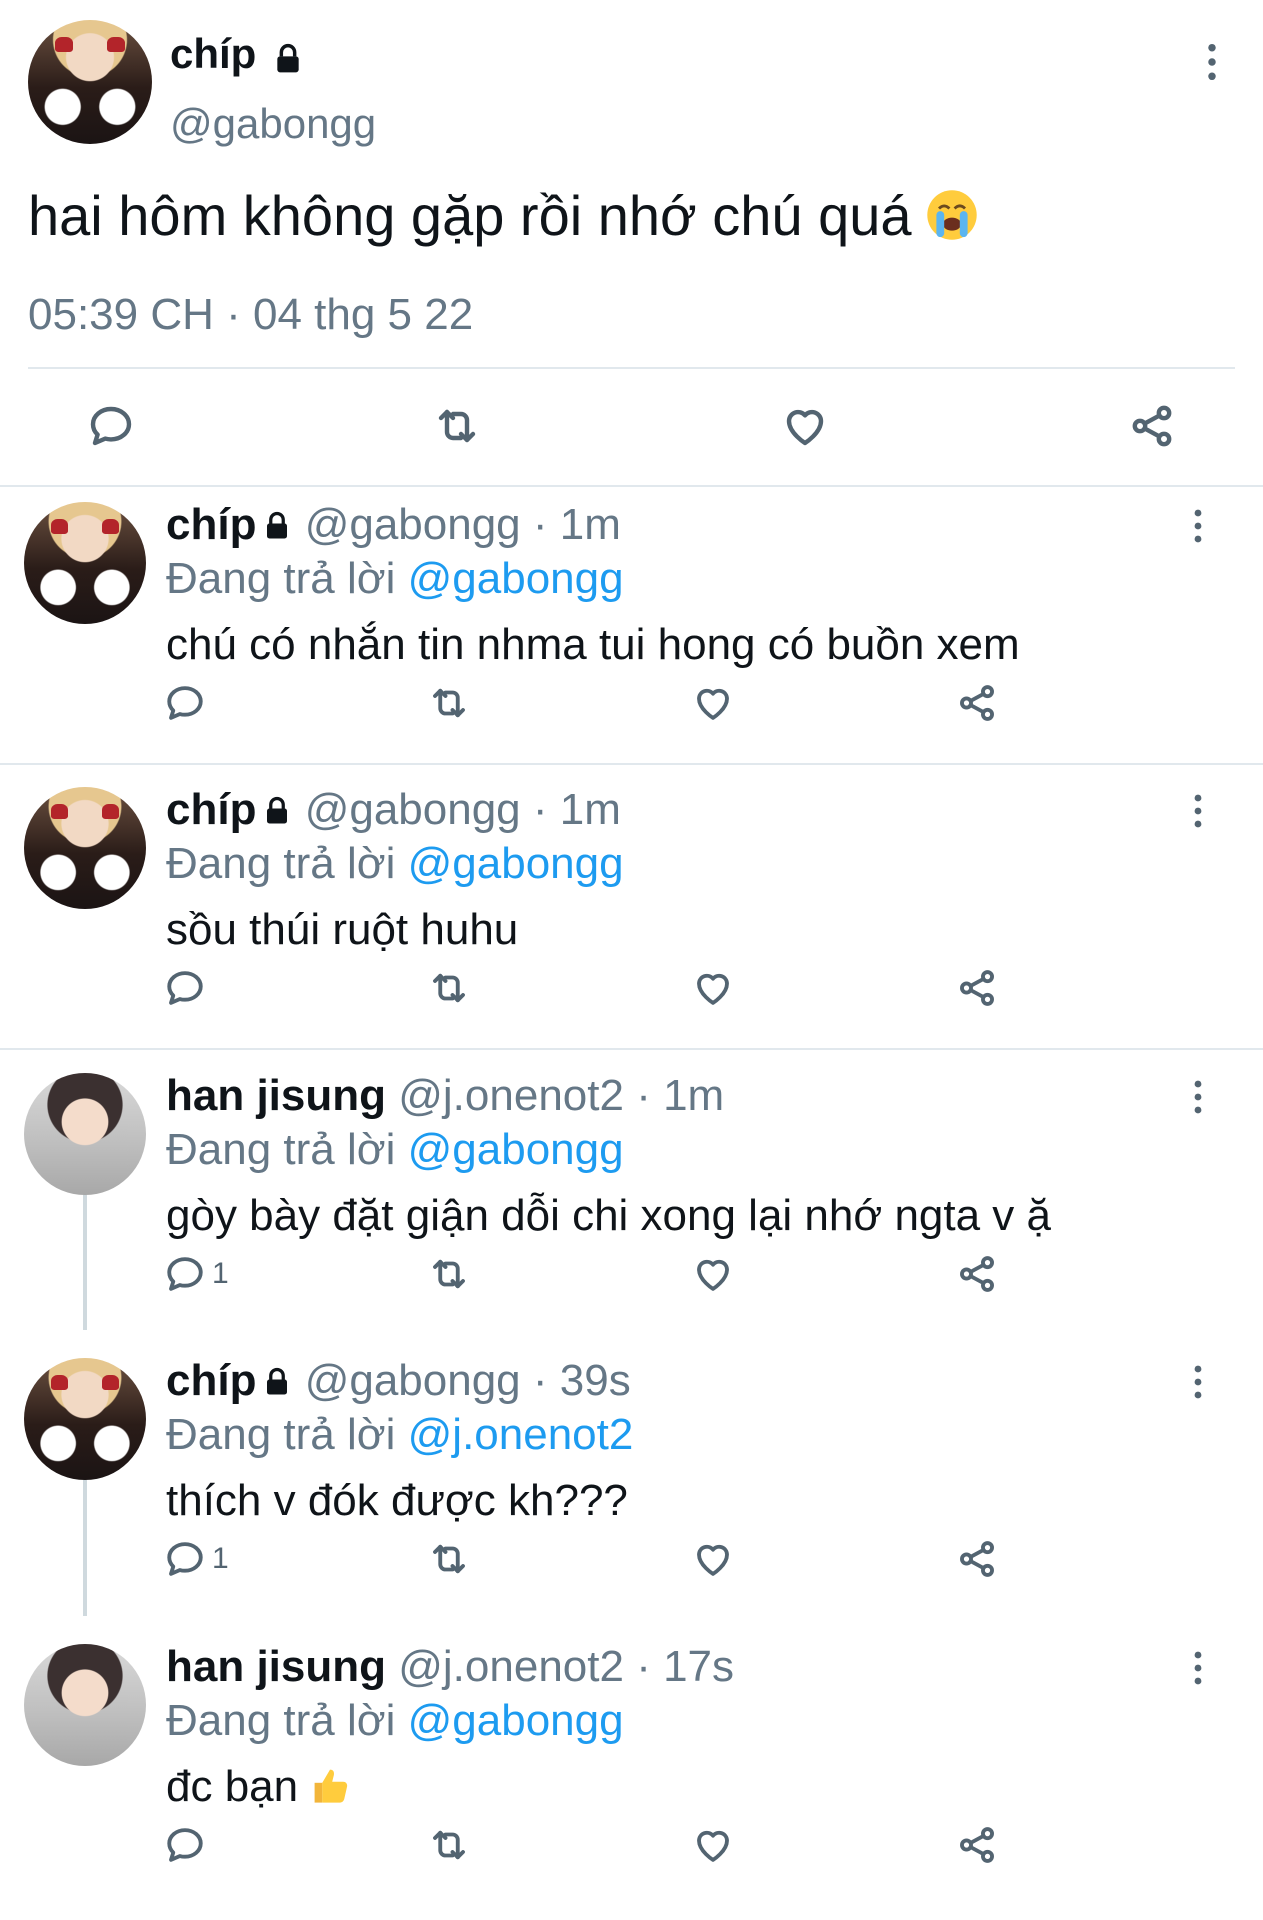 This screenshot has width=1263, height=1920. I want to click on reply-header: han jisung @j.onenot2 · 1m, so click(445, 1096).